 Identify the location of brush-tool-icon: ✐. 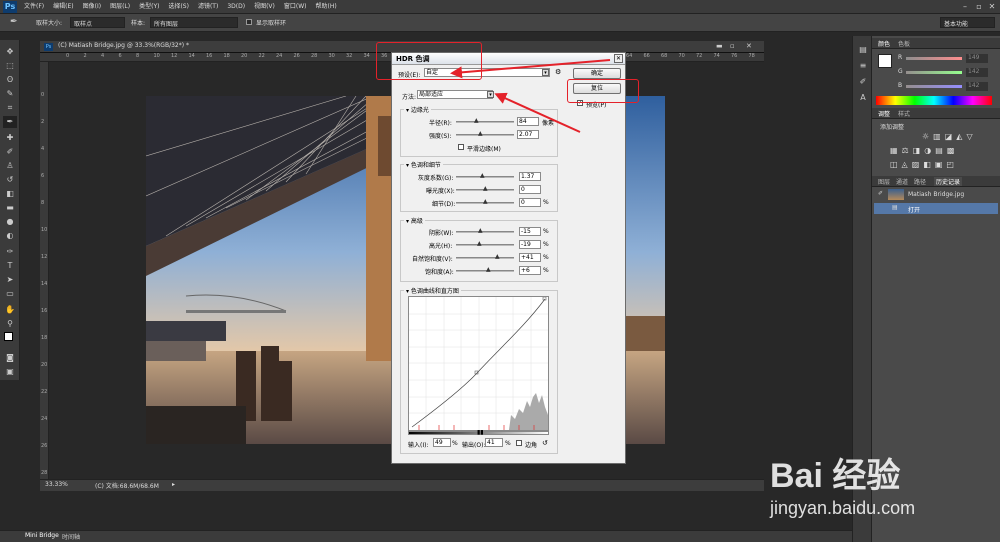
(10, 152).